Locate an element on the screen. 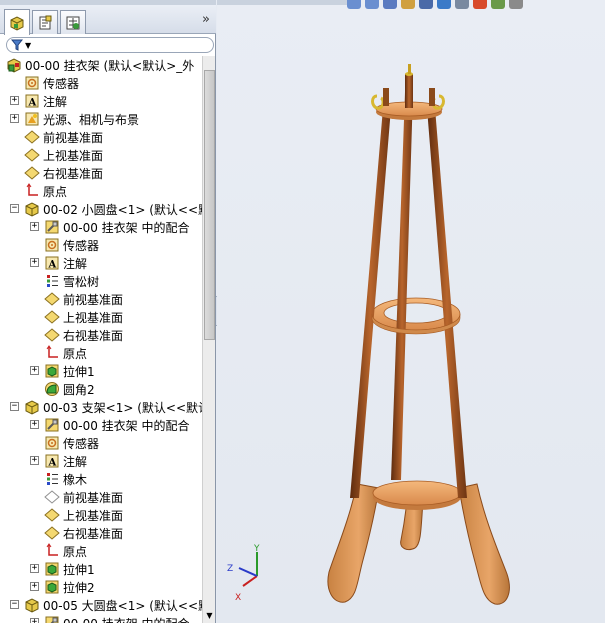 The image size is (605, 623). panel-tabs: » is located at coordinates (108, 17).